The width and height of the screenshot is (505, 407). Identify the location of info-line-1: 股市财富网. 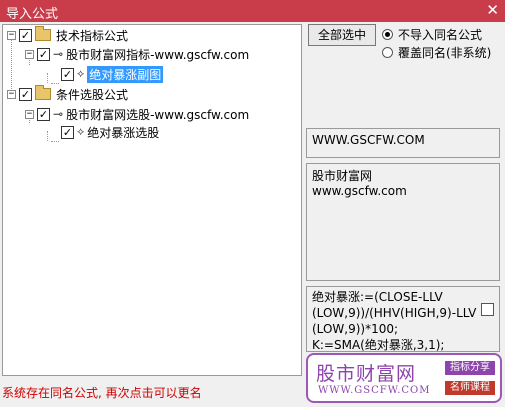
(342, 176).